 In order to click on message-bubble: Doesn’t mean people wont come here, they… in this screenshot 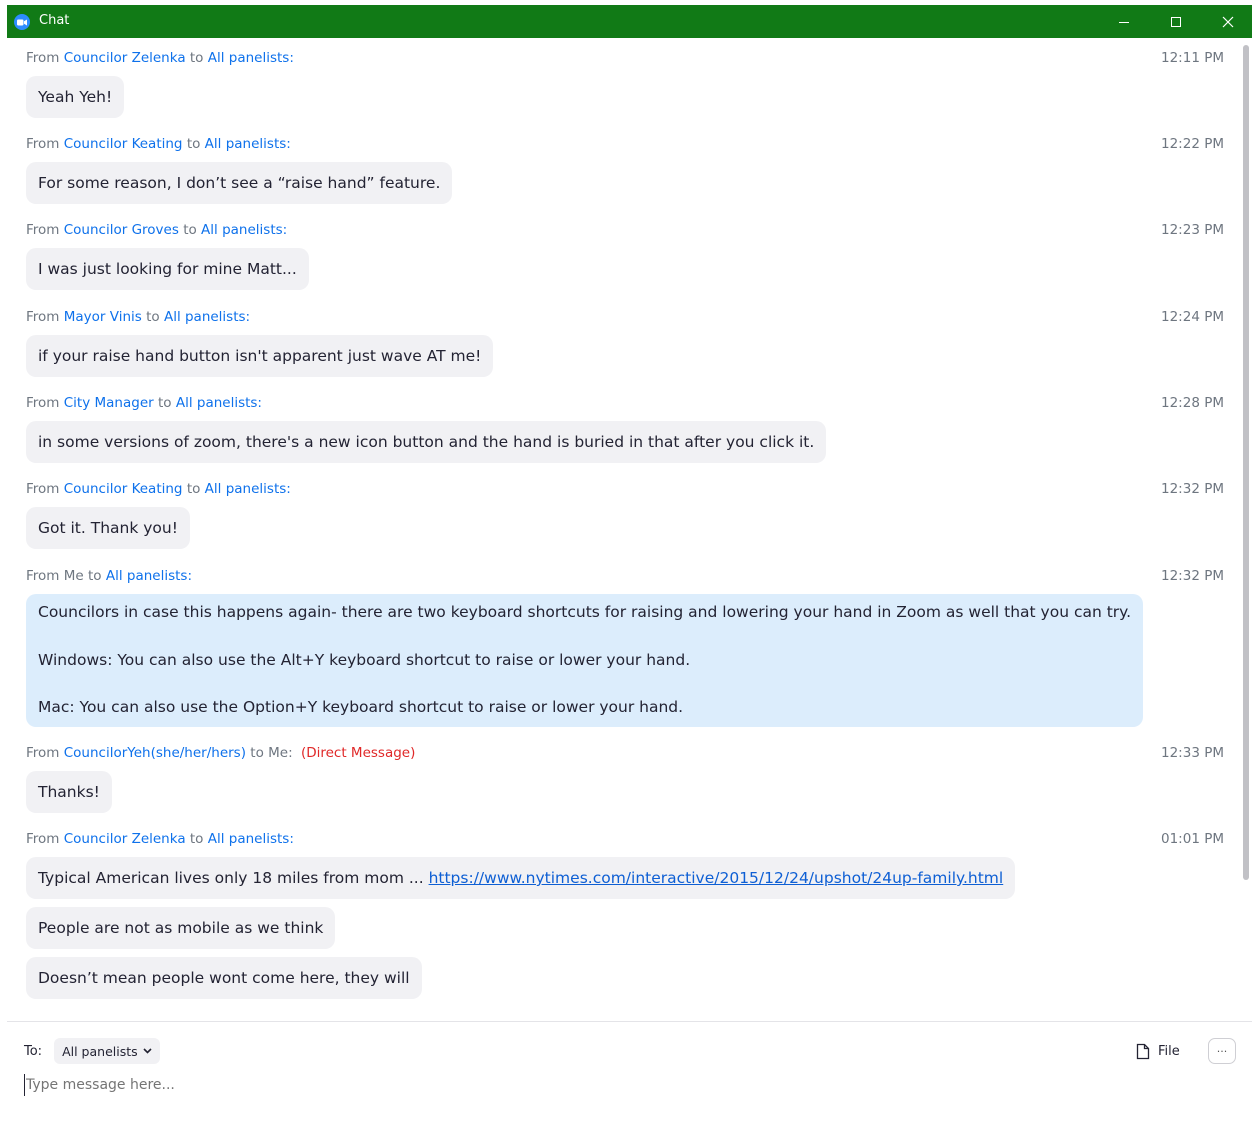, I will do `click(224, 978)`.